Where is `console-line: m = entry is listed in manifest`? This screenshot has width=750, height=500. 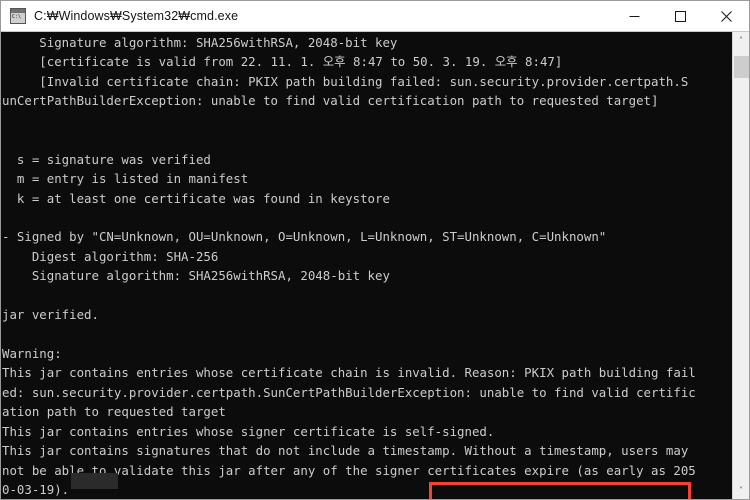
console-line: m = entry is listed in manifest is located at coordinates (125, 179).